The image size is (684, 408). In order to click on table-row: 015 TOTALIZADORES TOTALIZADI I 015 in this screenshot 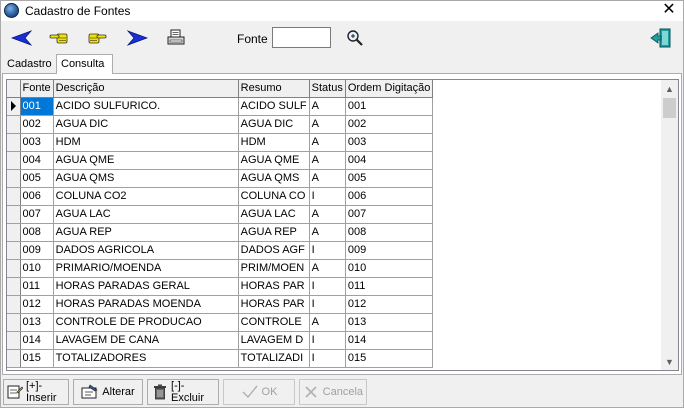, I will do `click(220, 358)`.